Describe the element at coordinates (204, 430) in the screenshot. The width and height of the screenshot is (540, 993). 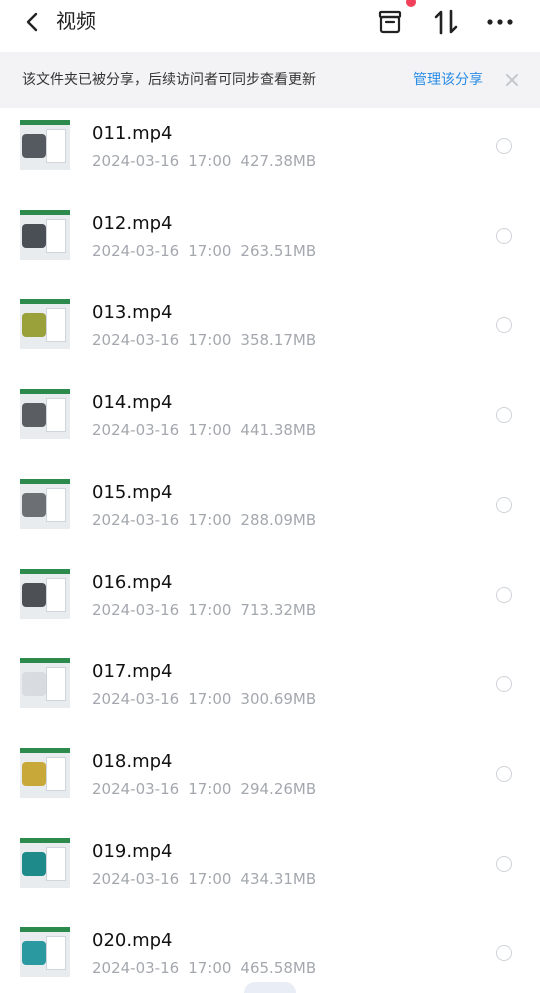
I see `file-meta: 2024-03-16 17:00 441.38MB` at that location.